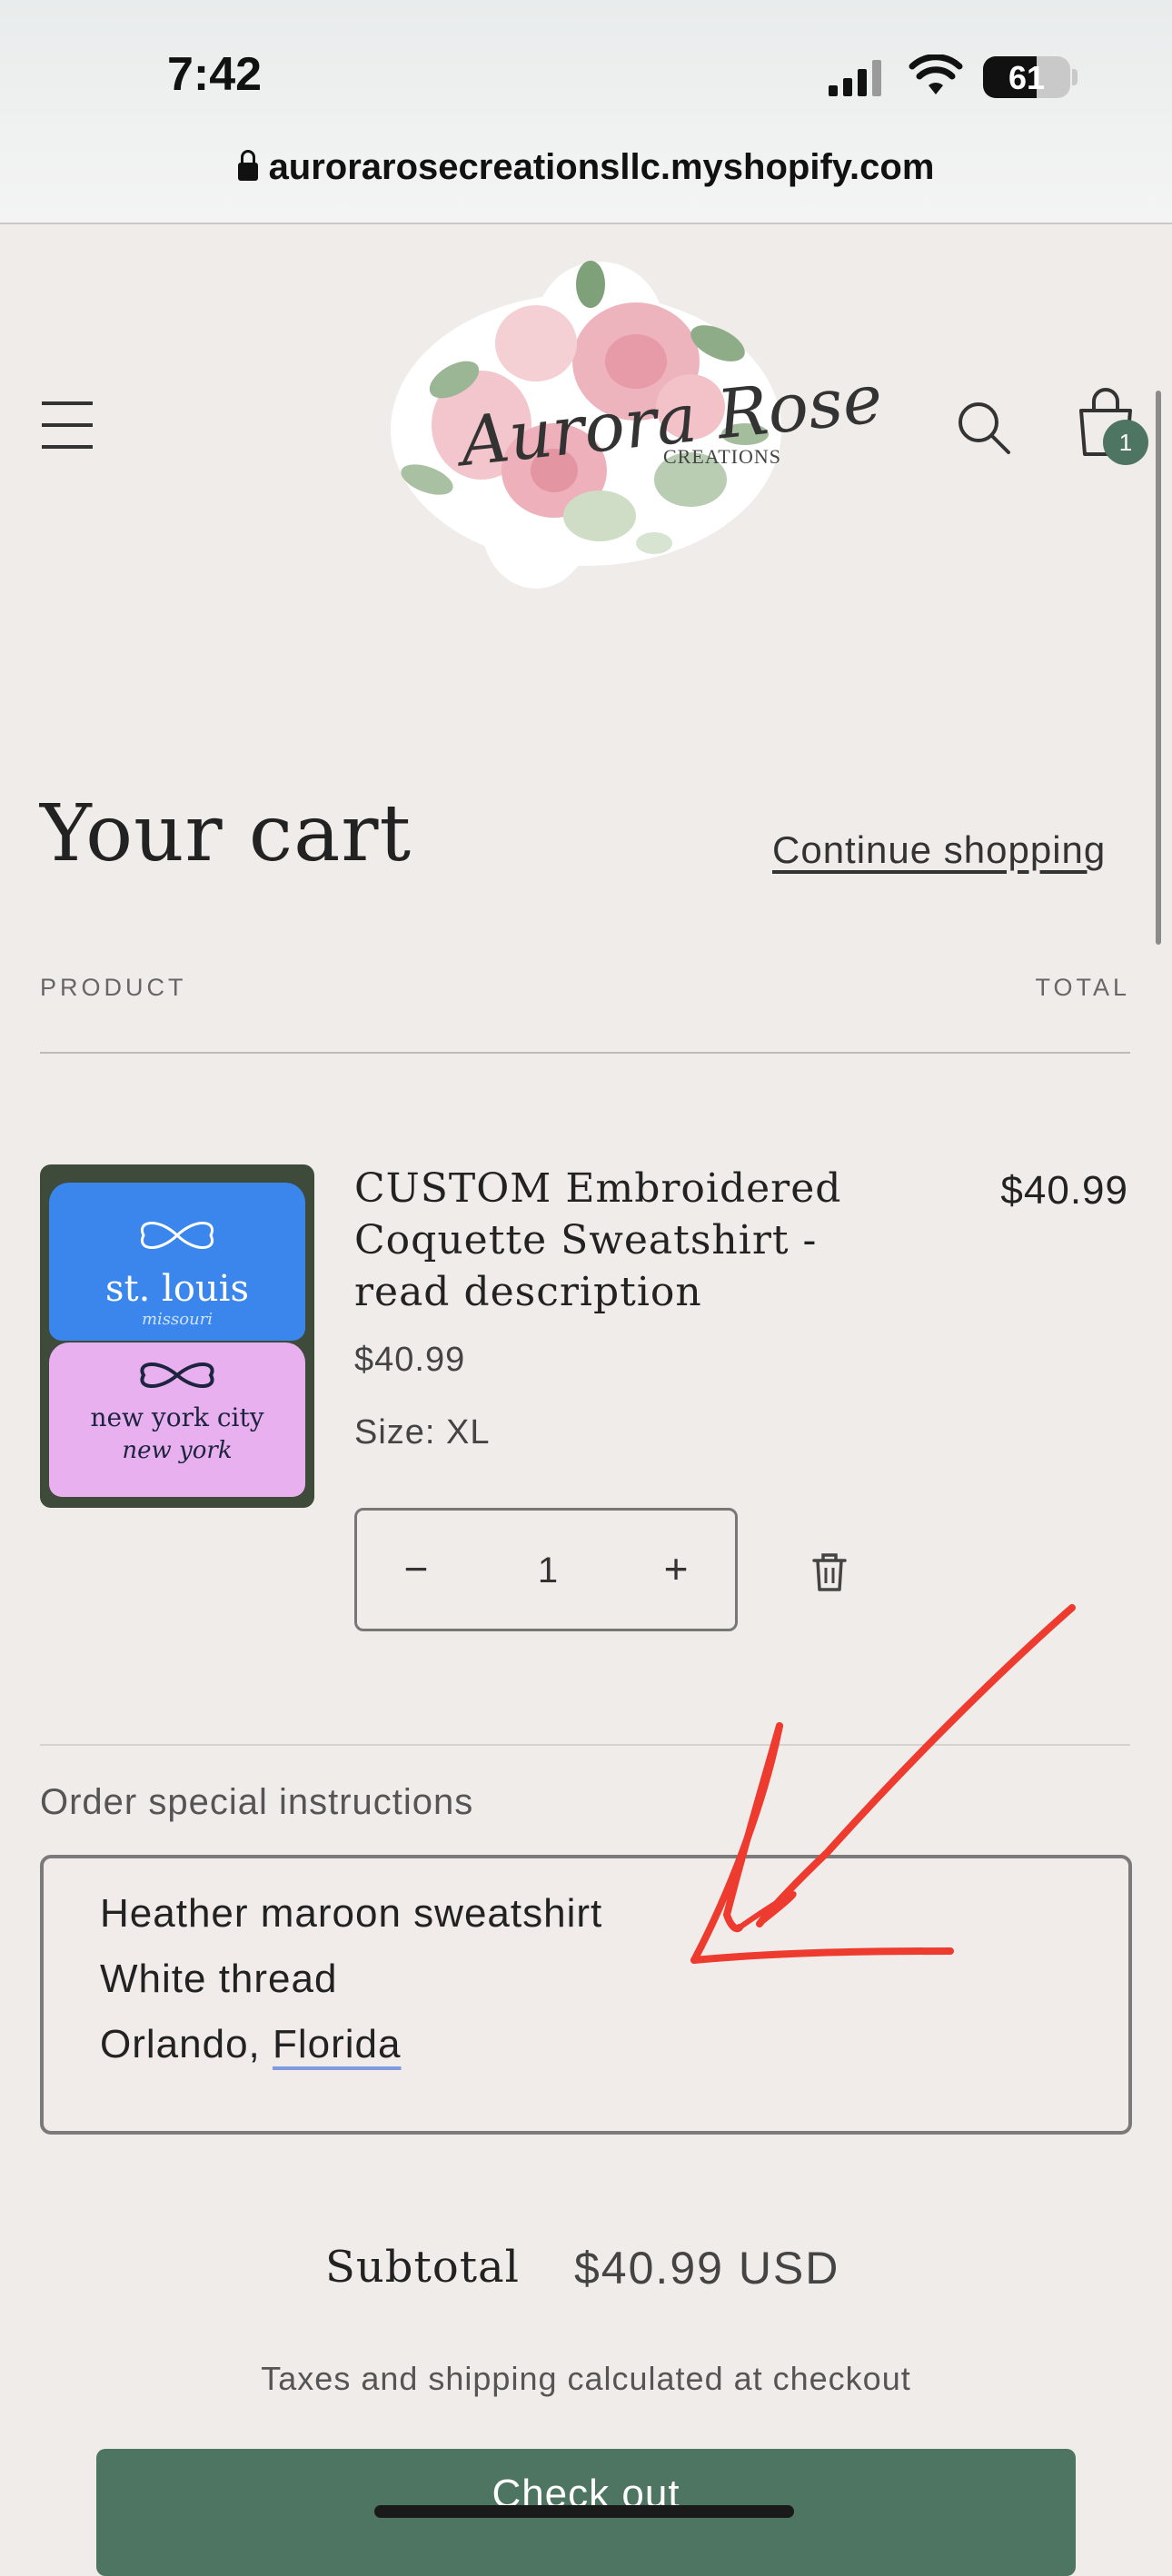 The height and width of the screenshot is (2576, 1172). Describe the element at coordinates (1083, 987) in the screenshot. I see `column-header-total: TOTAL` at that location.